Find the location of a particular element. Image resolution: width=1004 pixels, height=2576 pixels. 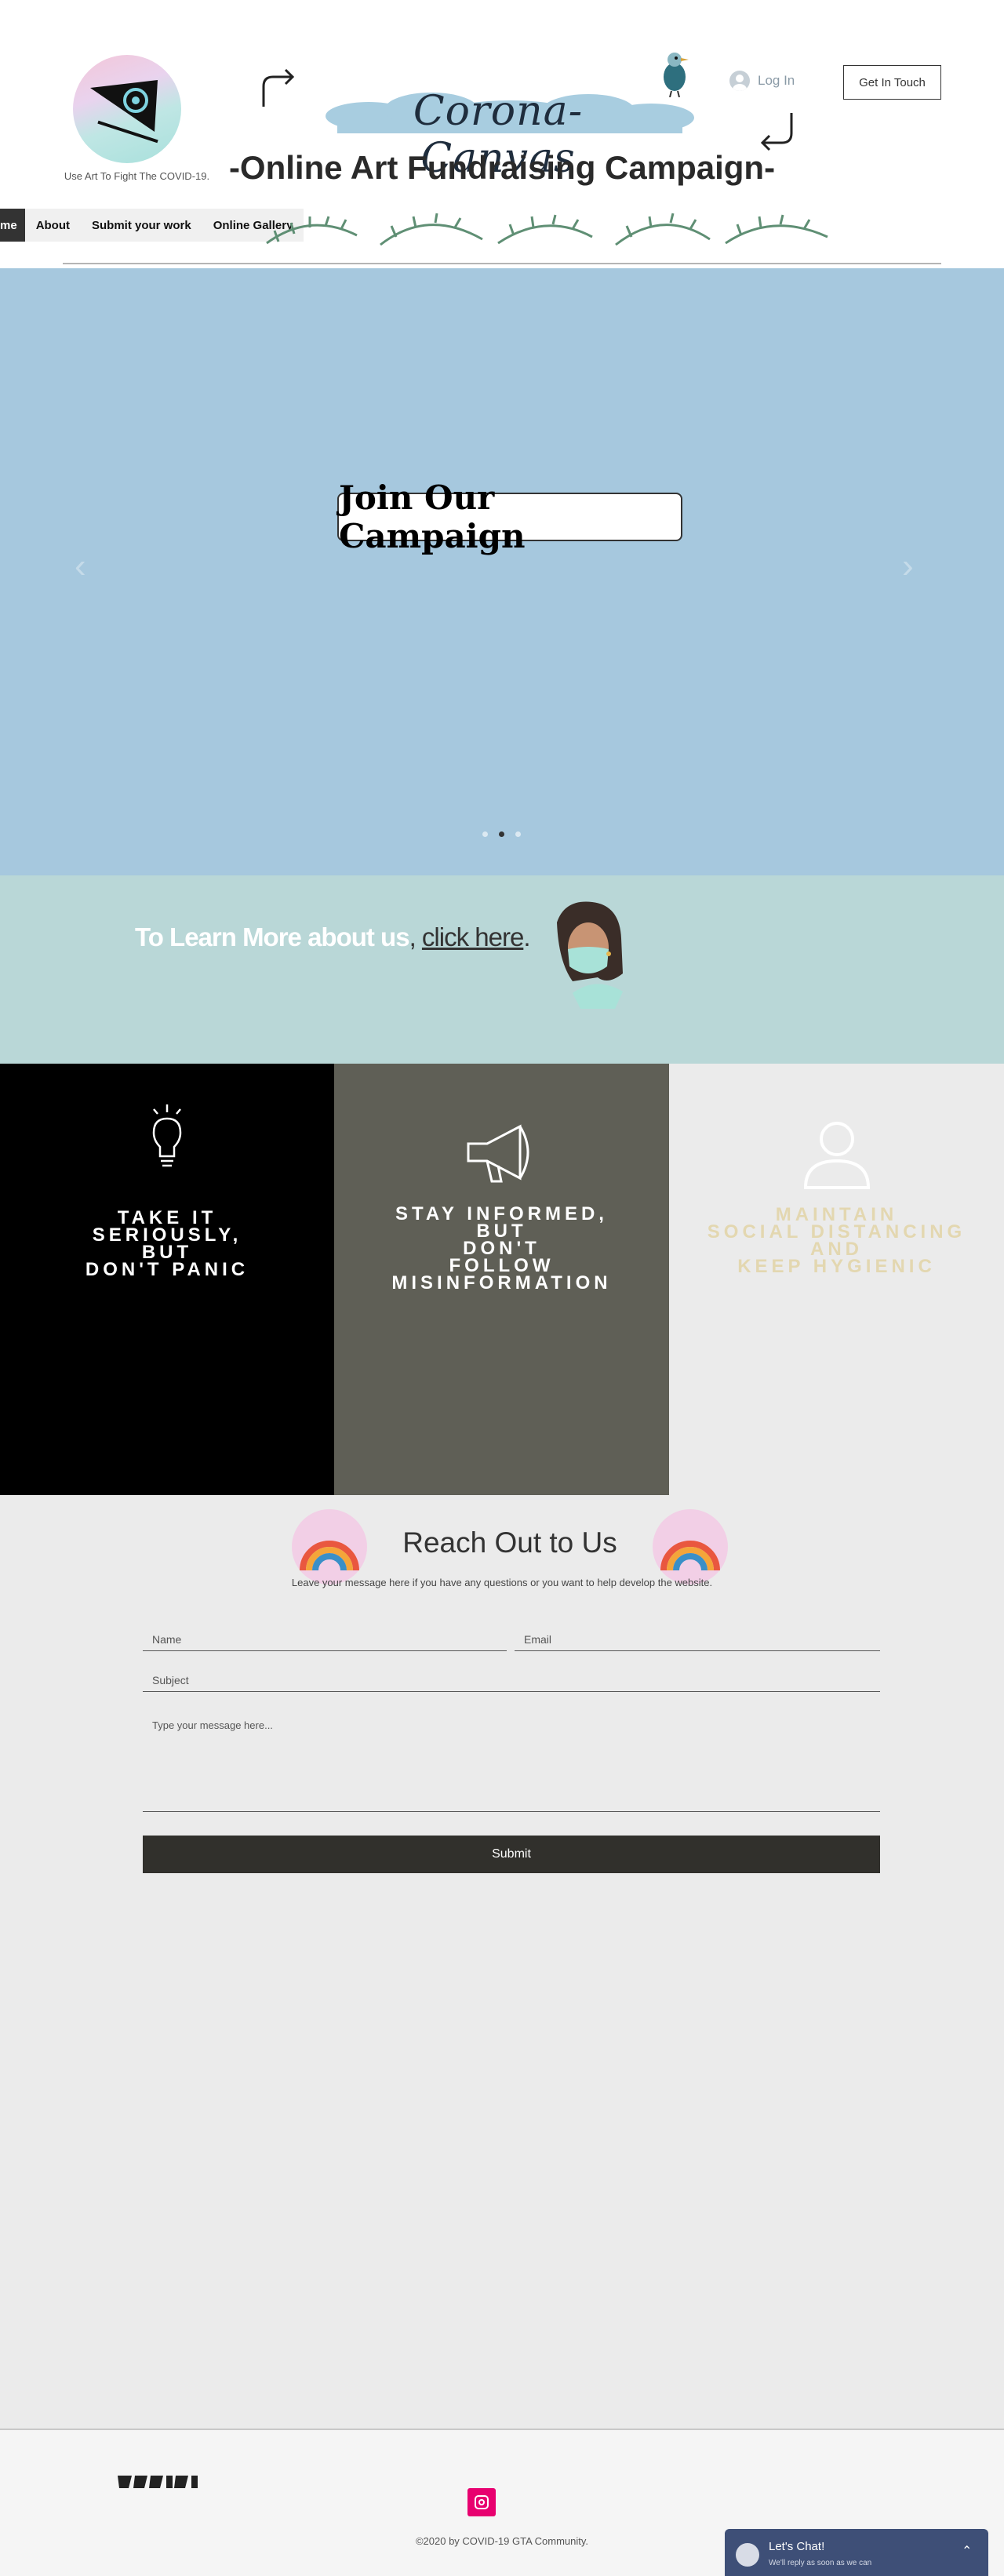

tip-line: DON'T PANIC is located at coordinates (167, 1269).